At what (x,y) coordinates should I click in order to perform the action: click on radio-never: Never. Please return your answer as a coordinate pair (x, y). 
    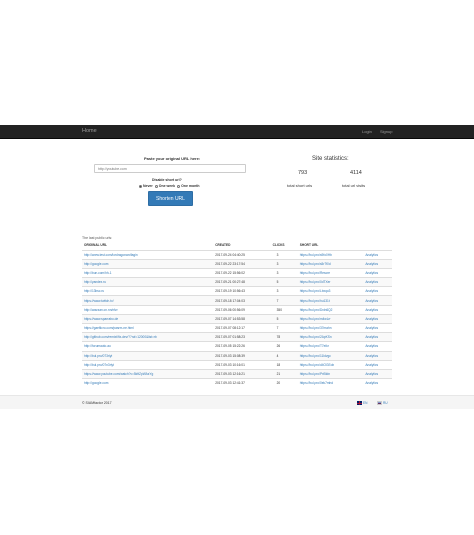
    Looking at the image, I should click on (146, 186).